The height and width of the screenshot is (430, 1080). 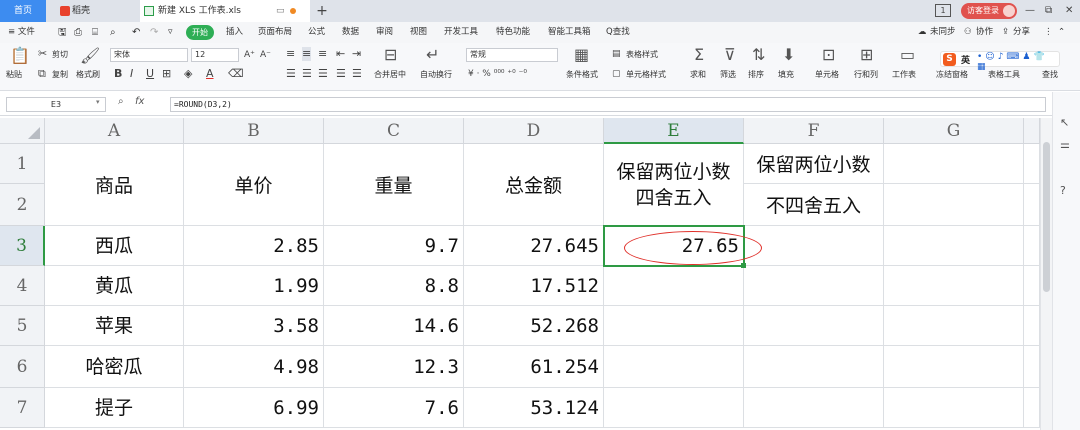 What do you see at coordinates (188, 74) in the screenshot?
I see `fill-color-icon: ◈` at bounding box center [188, 74].